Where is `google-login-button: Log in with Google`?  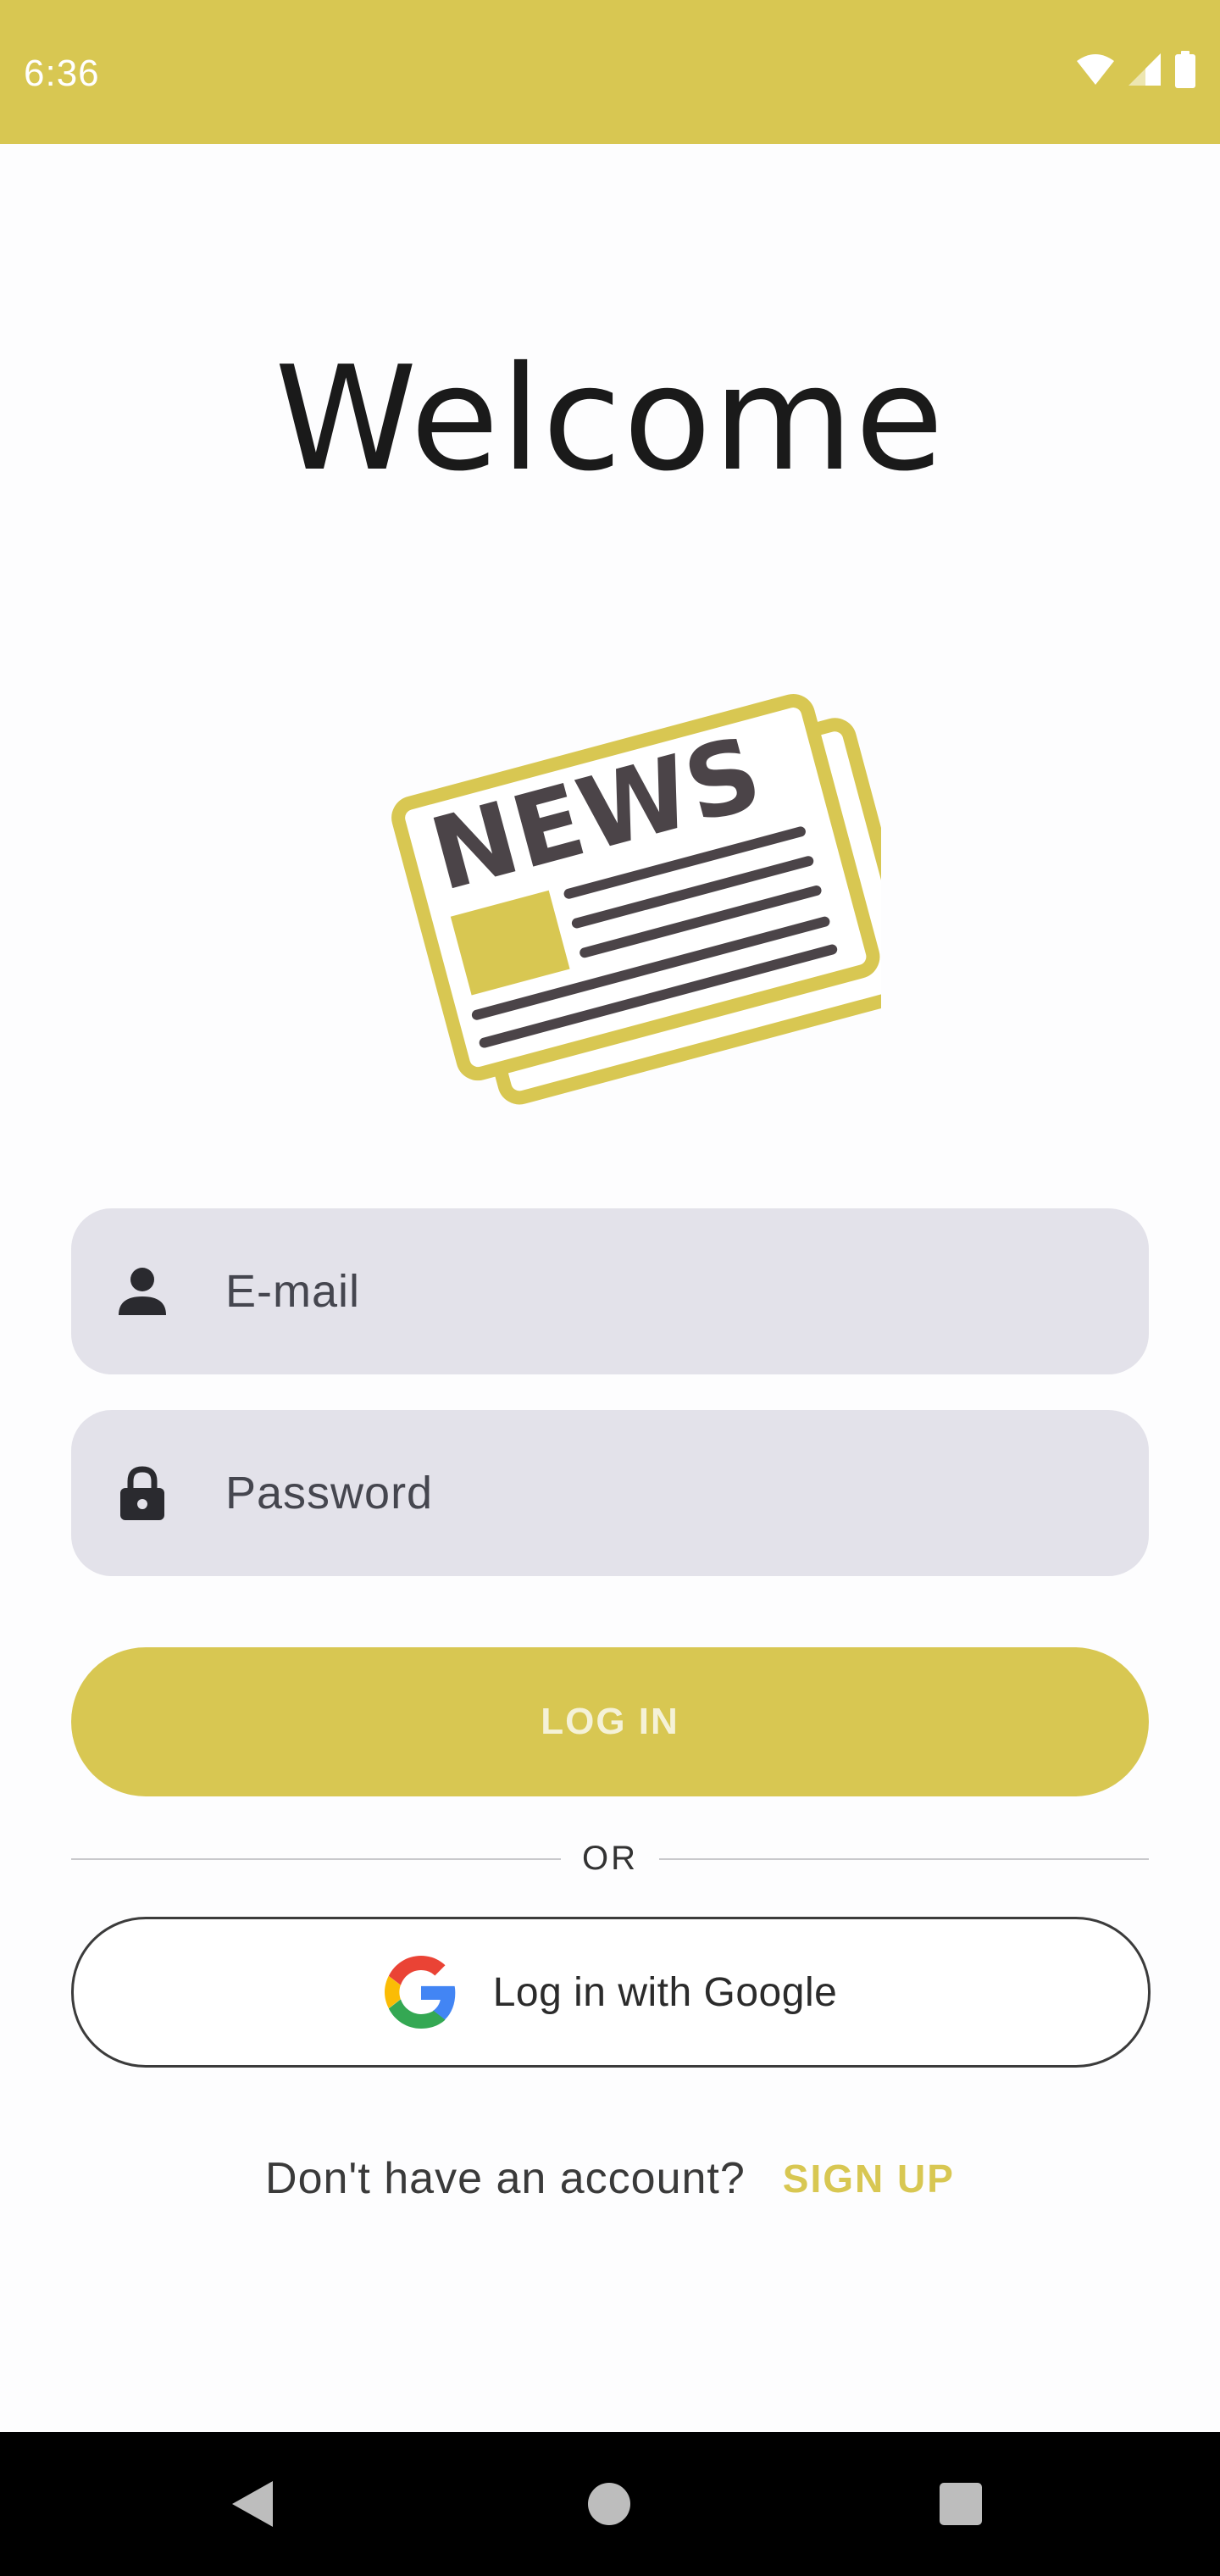 google-login-button: Log in with Google is located at coordinates (611, 1992).